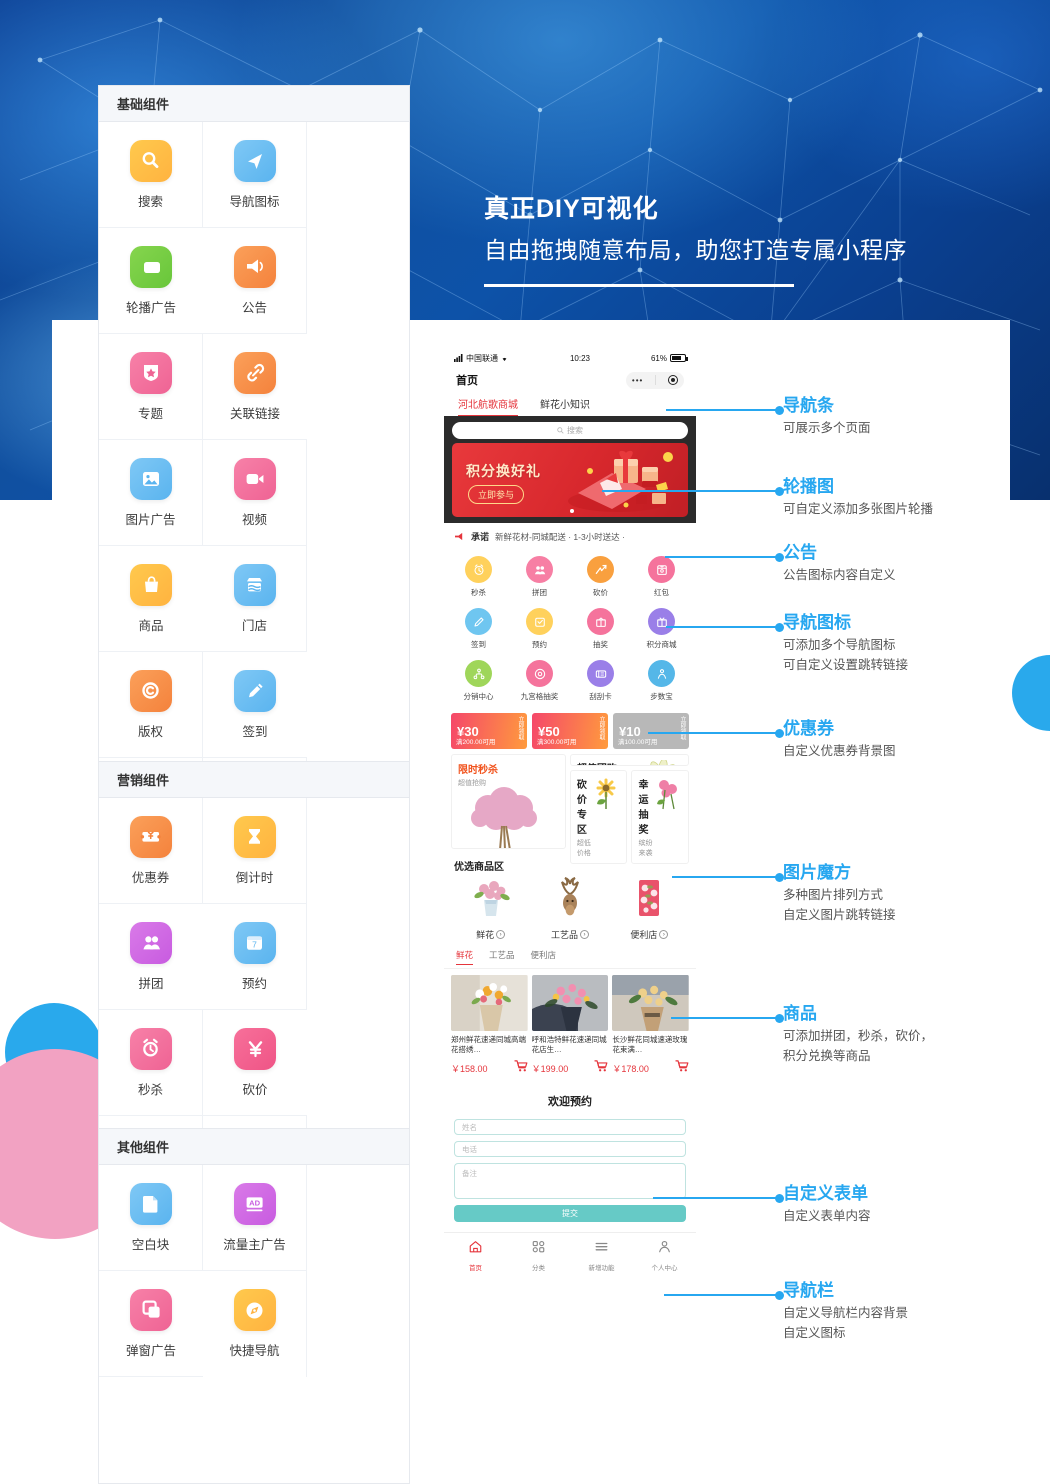 The image size is (1050, 1484). I want to click on nav-icon-label: 九宫格抽奖, so click(539, 696).